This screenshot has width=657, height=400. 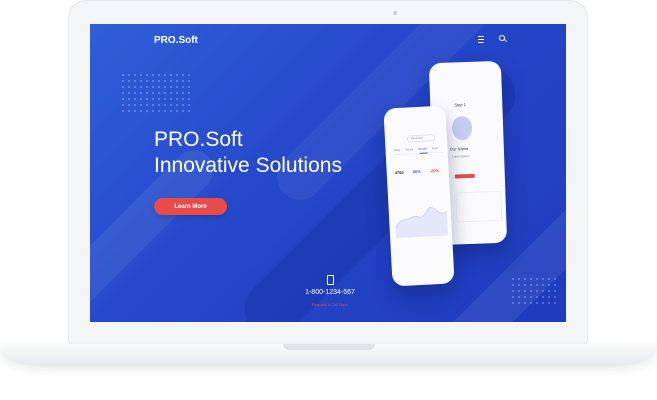 What do you see at coordinates (409, 149) in the screenshot?
I see `mockup-tab: Week` at bounding box center [409, 149].